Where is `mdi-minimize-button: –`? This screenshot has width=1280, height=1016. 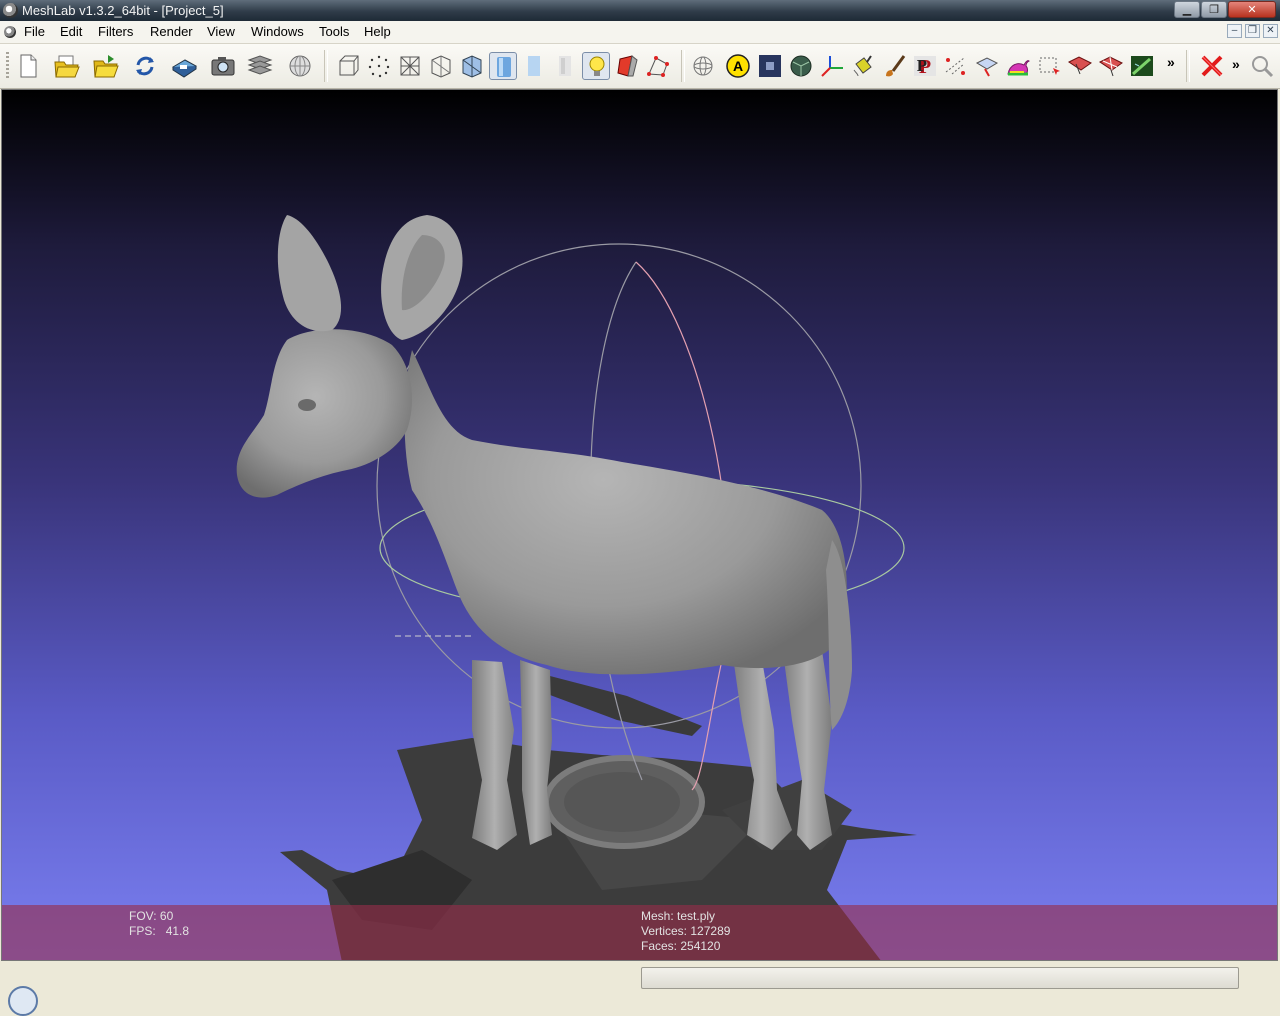 mdi-minimize-button: – is located at coordinates (1234, 31).